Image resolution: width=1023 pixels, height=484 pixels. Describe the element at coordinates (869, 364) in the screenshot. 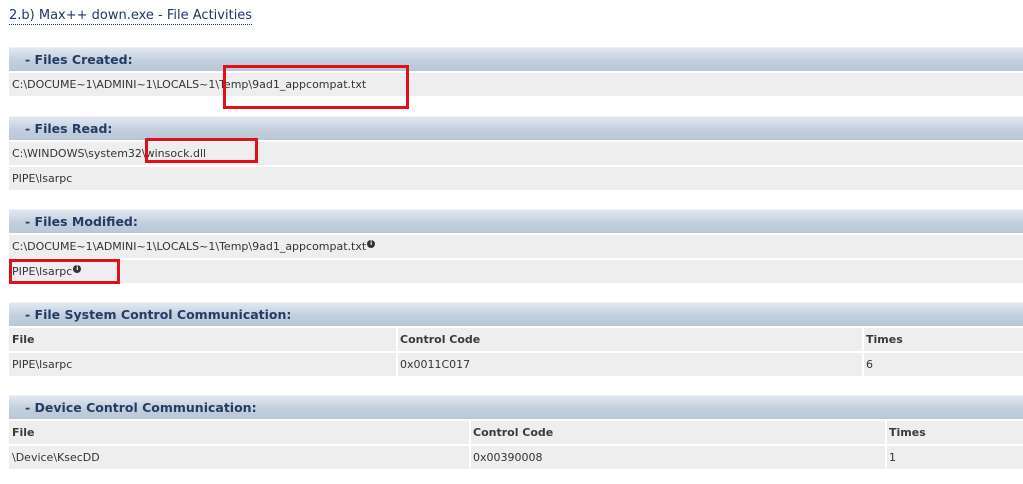

I see `cell-times: 6` at that location.